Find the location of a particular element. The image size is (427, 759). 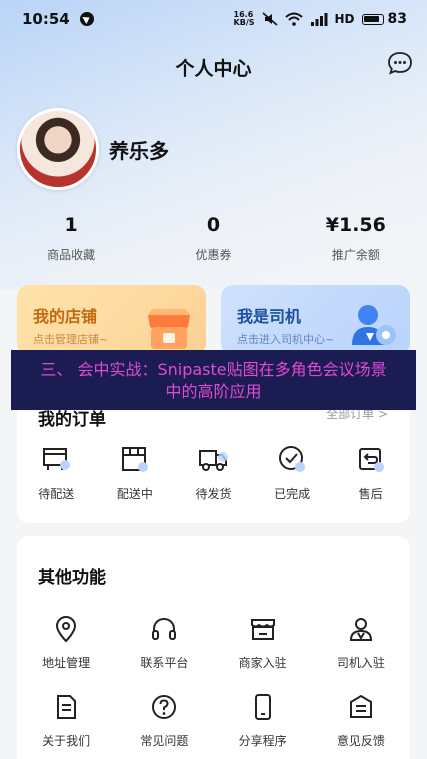

feature-faq: 常见问题 is located at coordinates (164, 720).